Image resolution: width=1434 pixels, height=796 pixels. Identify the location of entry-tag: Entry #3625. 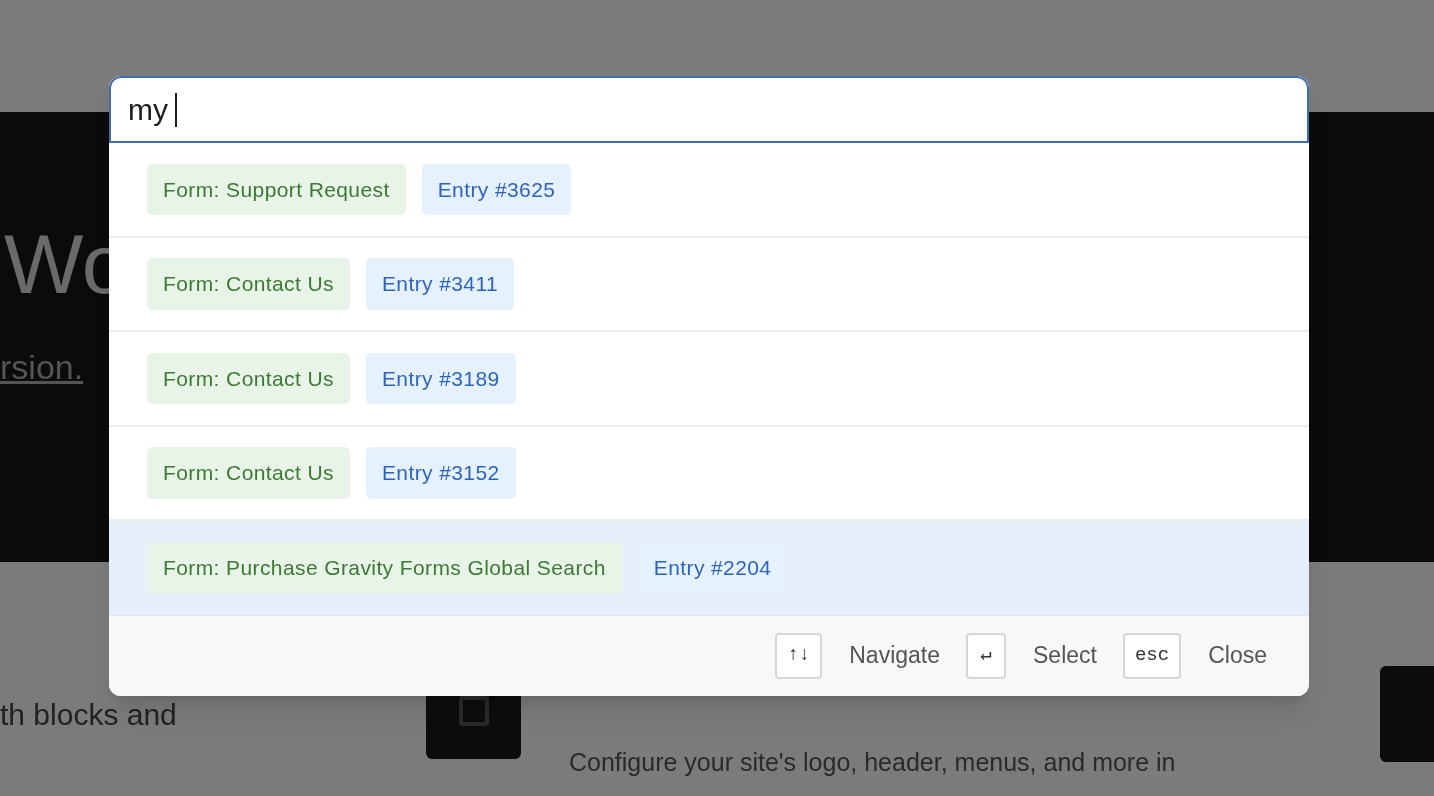
(496, 189).